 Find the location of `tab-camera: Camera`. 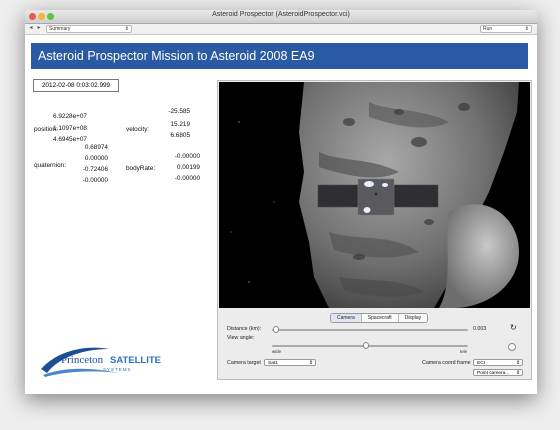

tab-camera: Camera is located at coordinates (346, 318).